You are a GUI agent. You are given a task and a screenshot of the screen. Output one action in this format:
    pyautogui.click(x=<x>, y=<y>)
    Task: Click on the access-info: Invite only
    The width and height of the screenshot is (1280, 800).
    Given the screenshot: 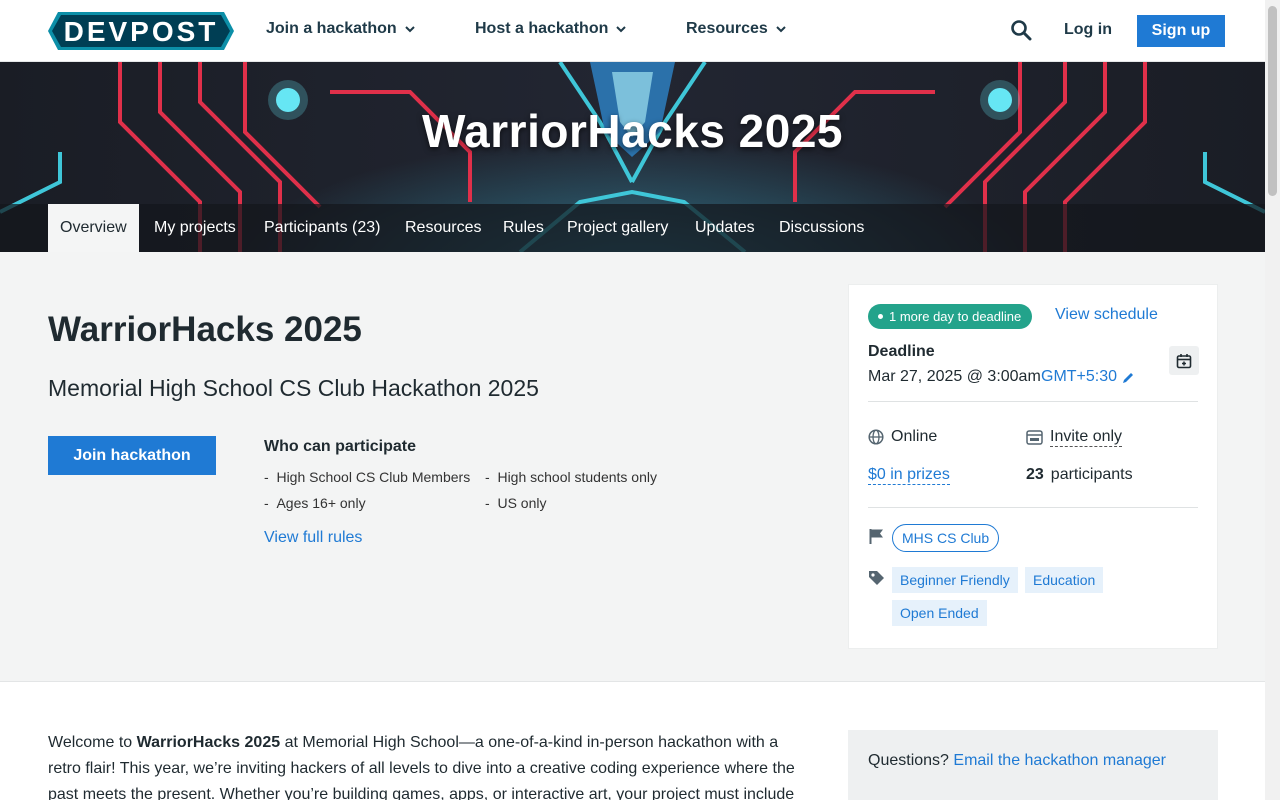 What is the action you would take?
    pyautogui.click(x=1074, y=437)
    